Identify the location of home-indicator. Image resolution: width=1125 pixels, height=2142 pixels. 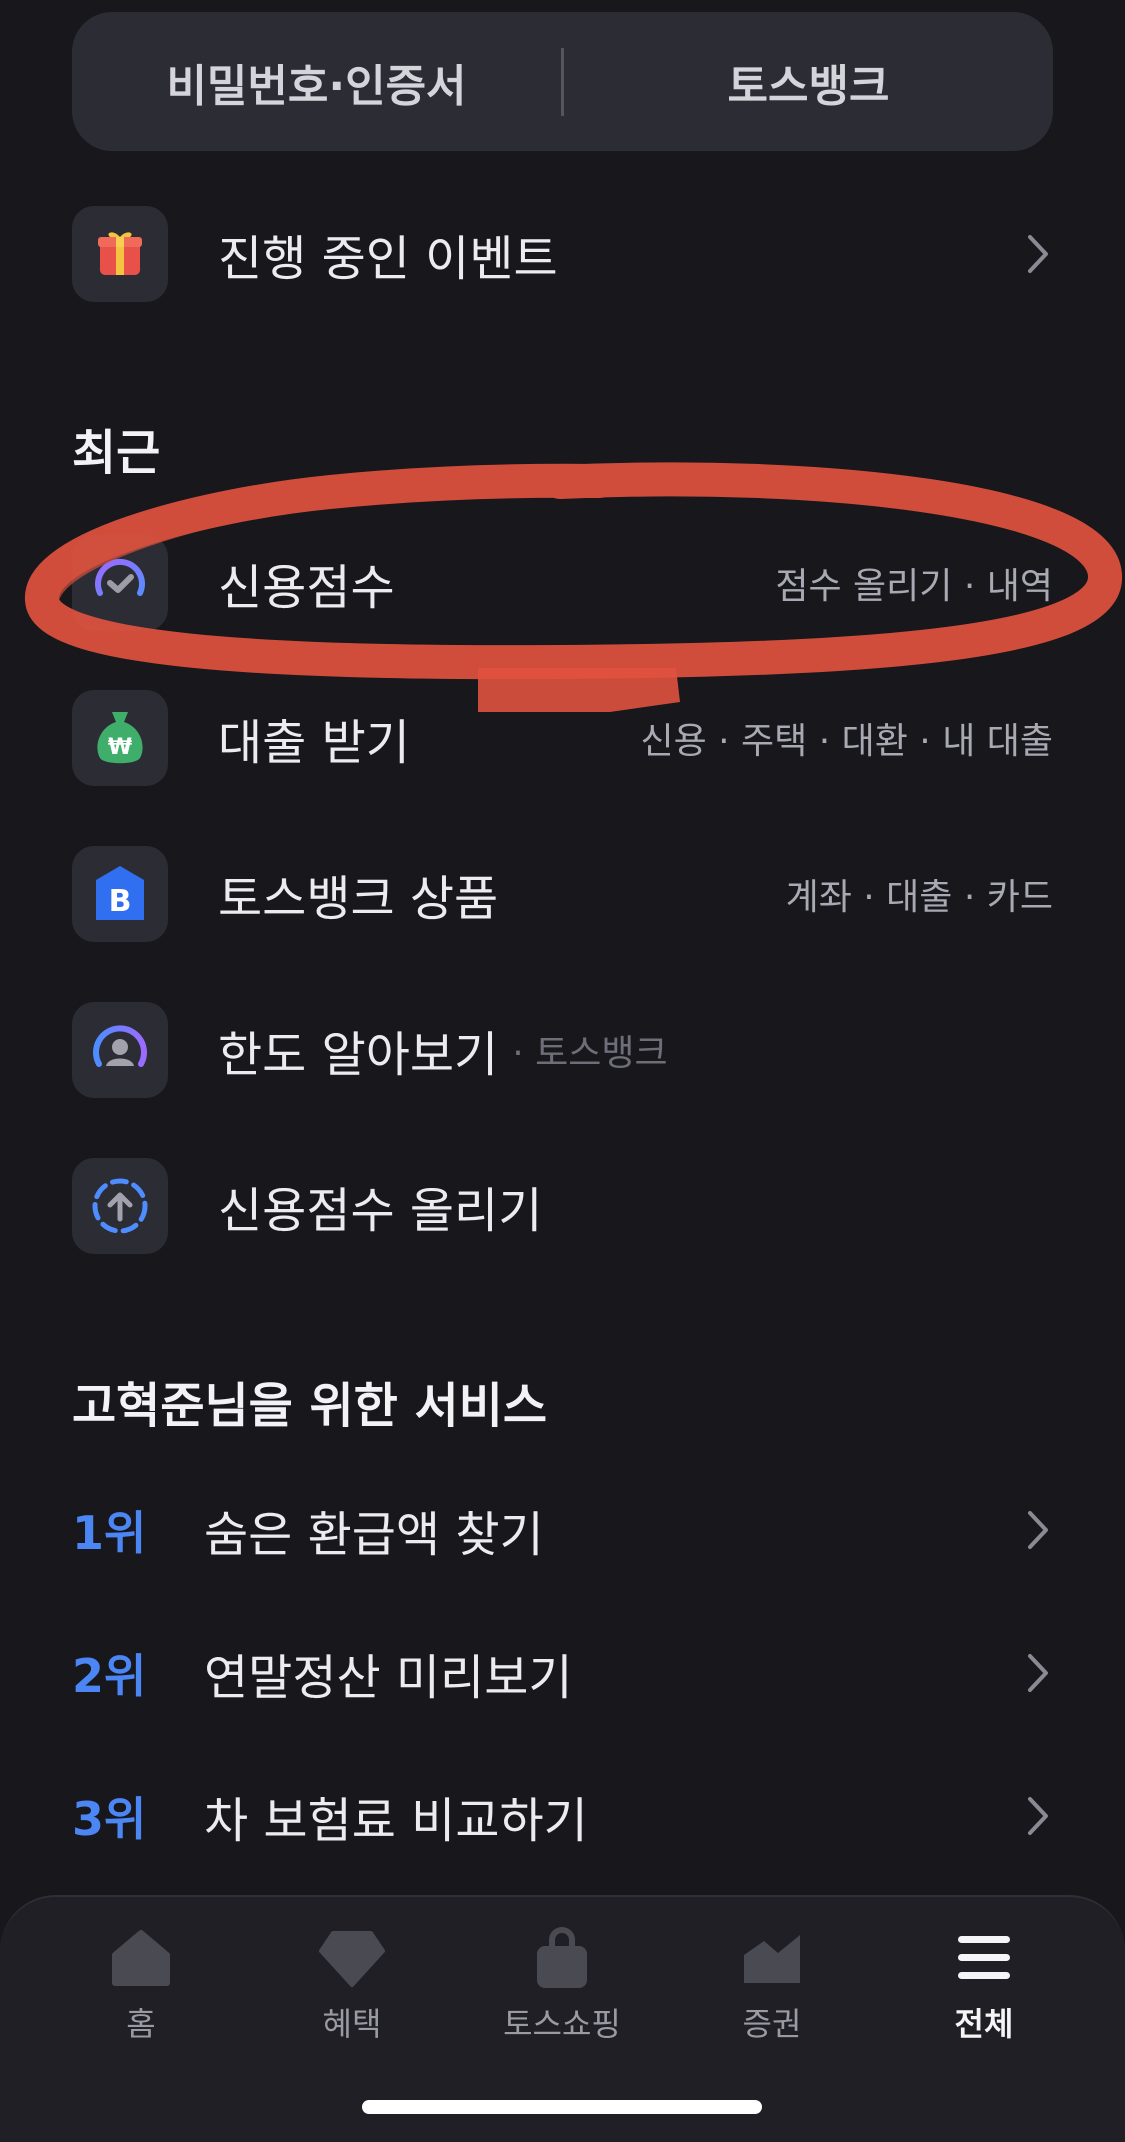
(562, 2107).